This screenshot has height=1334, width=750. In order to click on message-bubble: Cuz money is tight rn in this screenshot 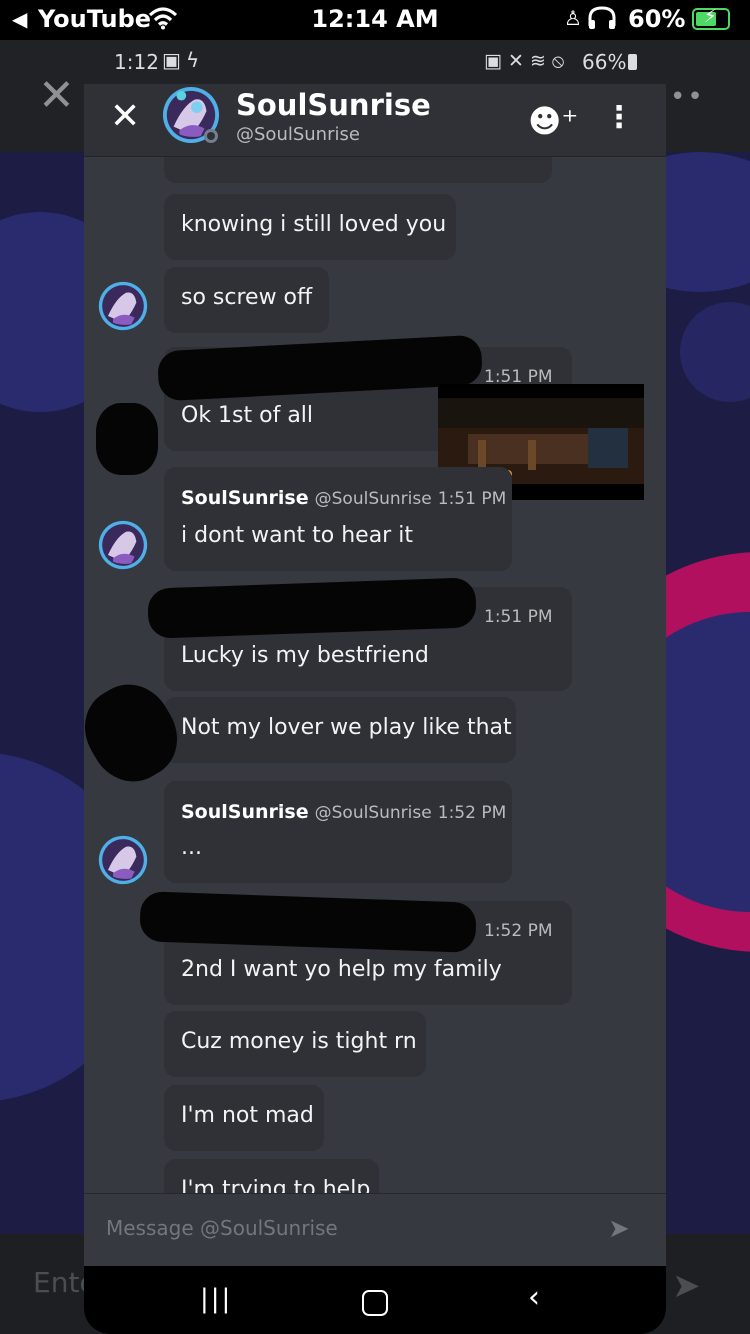, I will do `click(295, 1044)`.